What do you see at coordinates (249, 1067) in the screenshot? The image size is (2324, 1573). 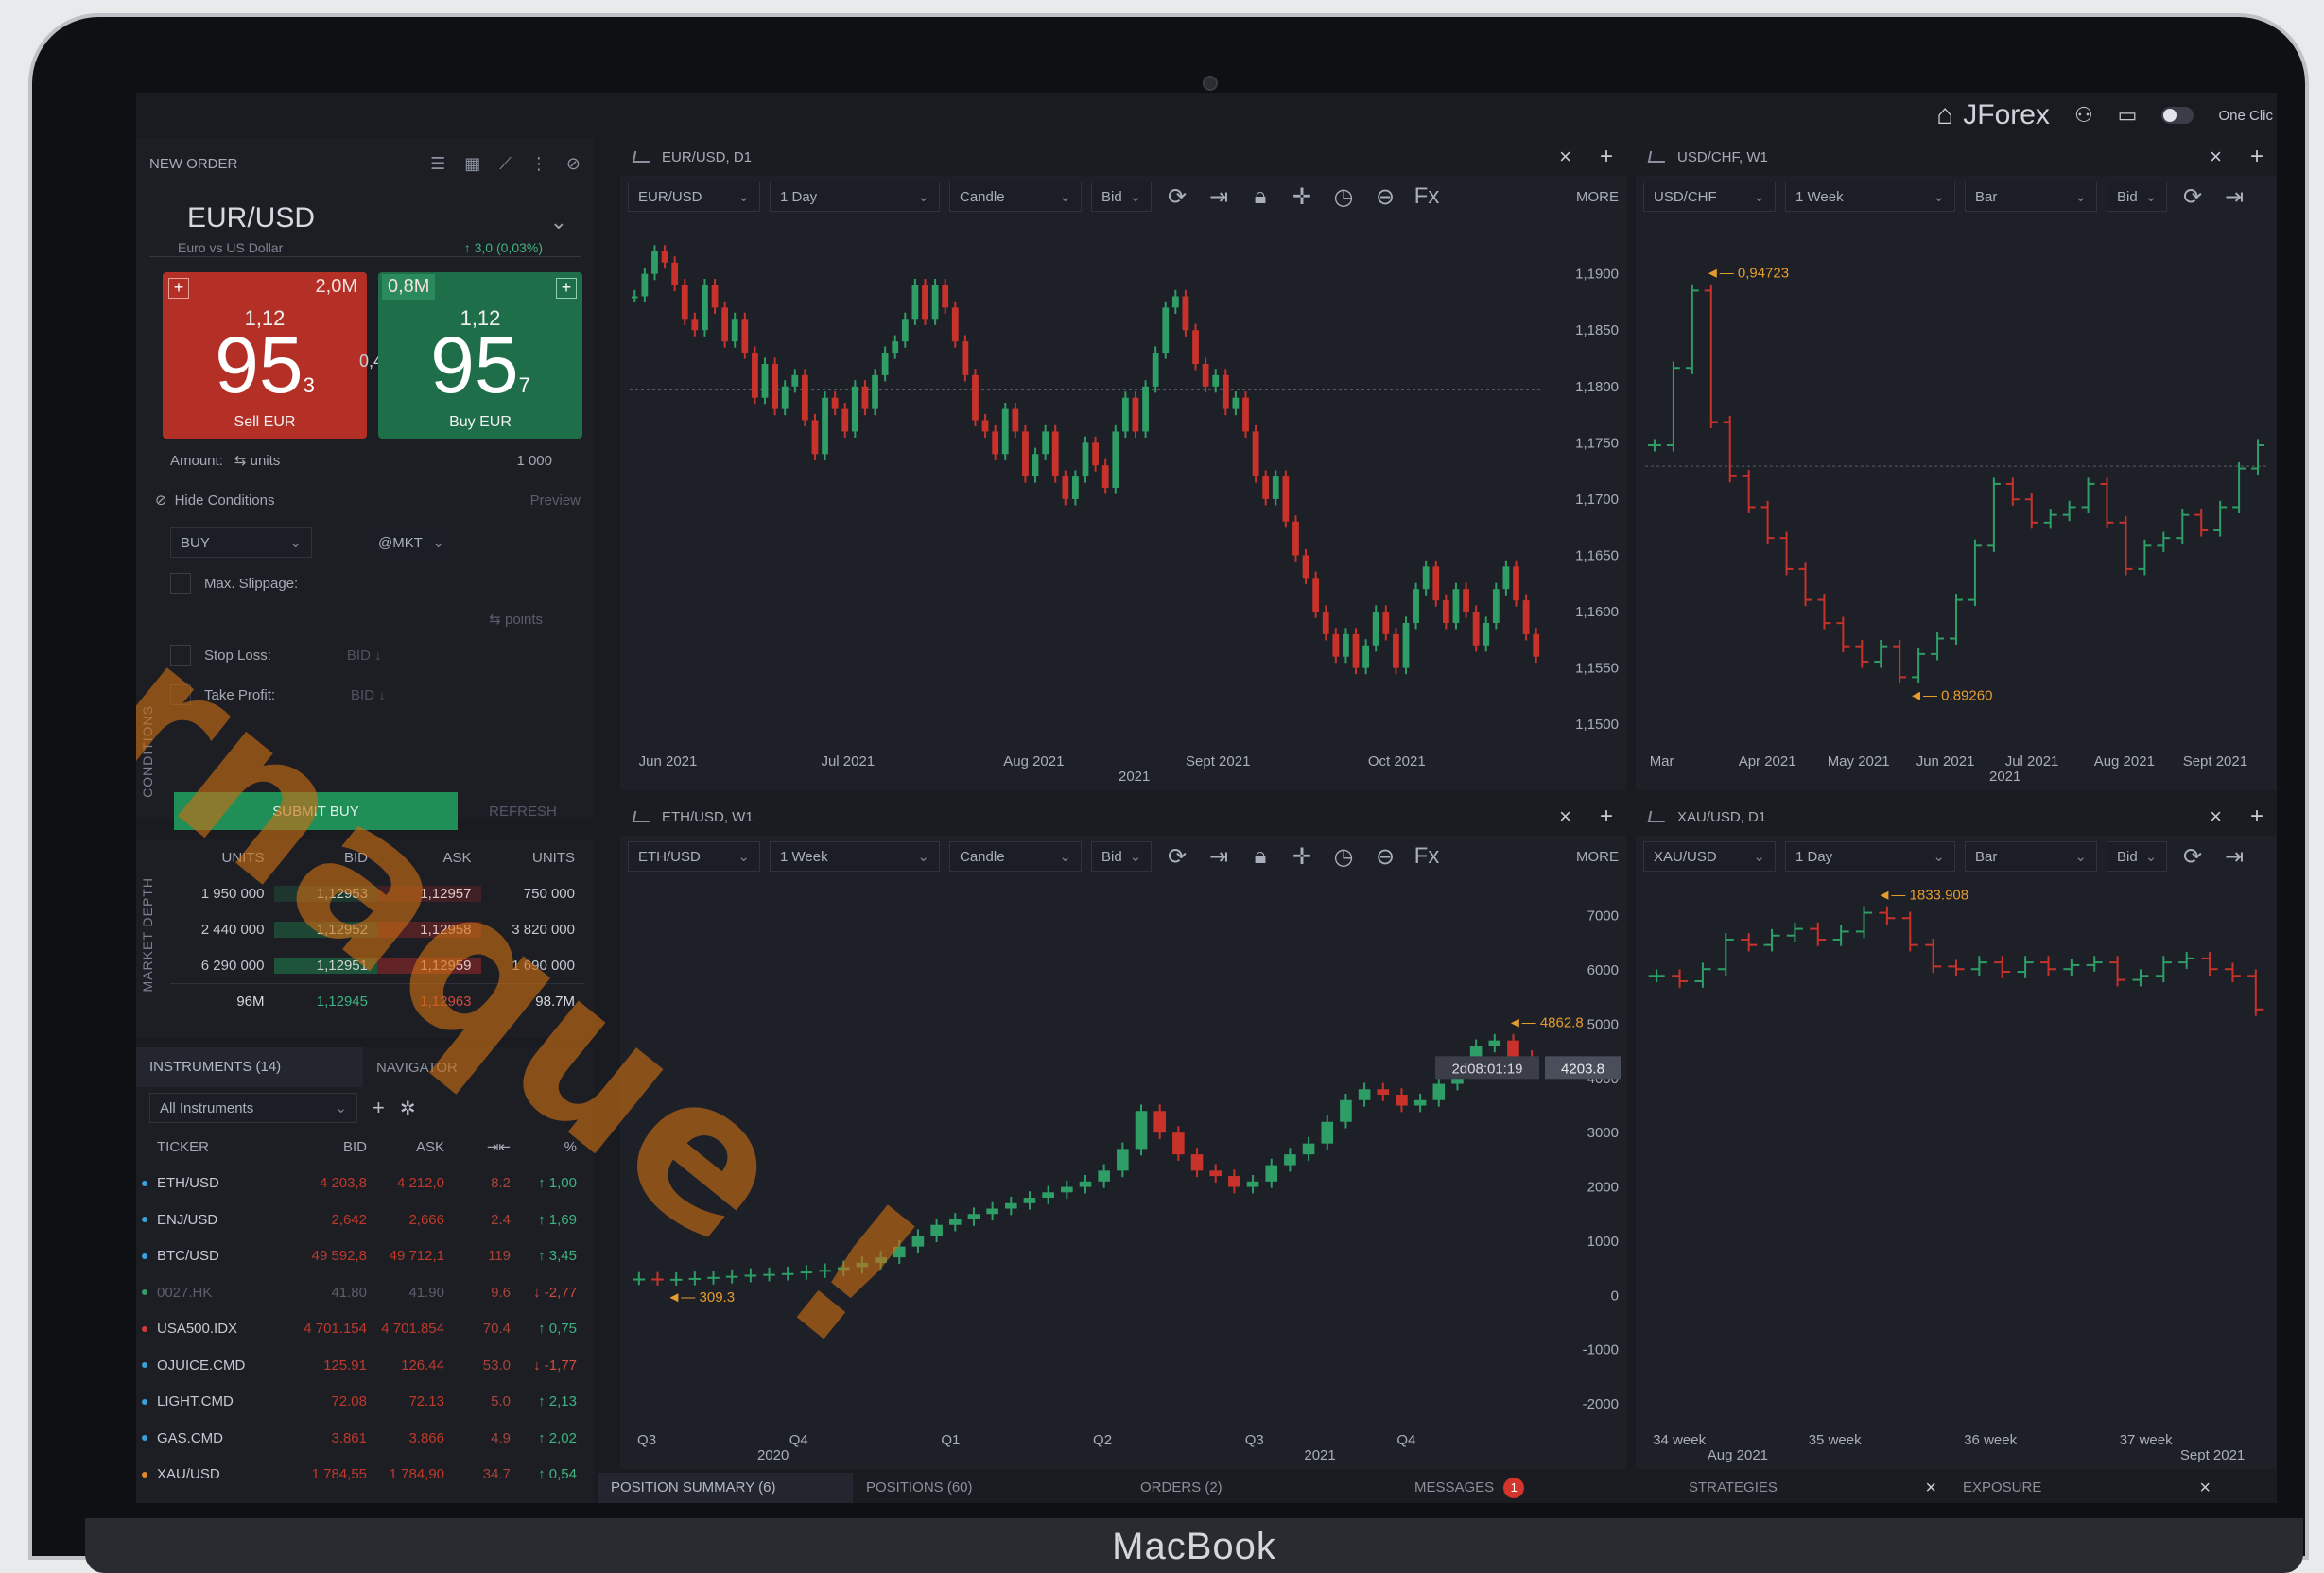 I see `tab-instruments: INSTRUMENTS (14)` at bounding box center [249, 1067].